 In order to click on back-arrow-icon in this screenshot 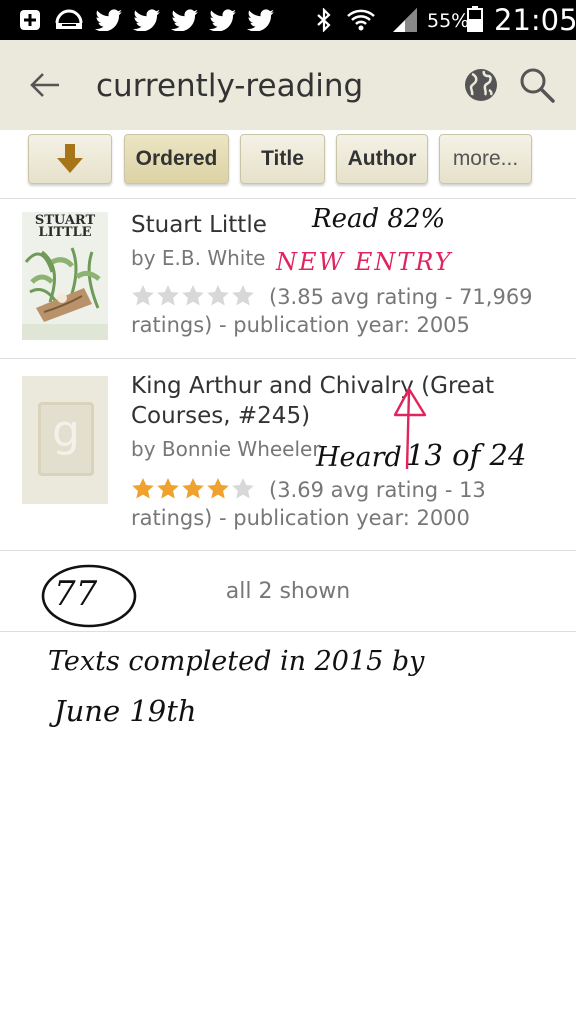, I will do `click(44, 85)`.